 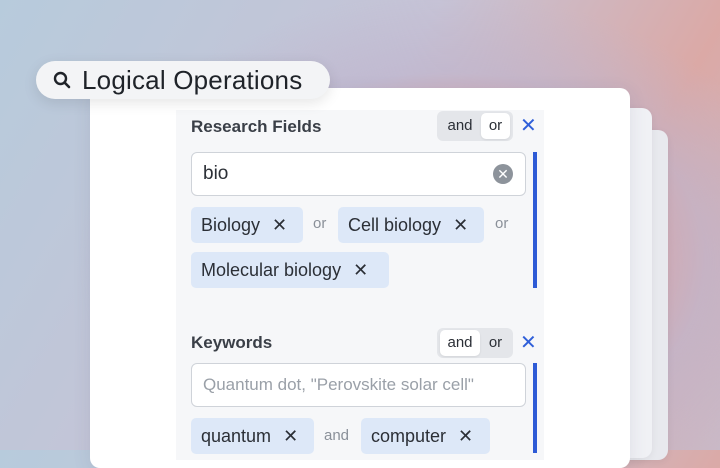 What do you see at coordinates (252, 436) in the screenshot?
I see `chip-quantum: quantum ✕` at bounding box center [252, 436].